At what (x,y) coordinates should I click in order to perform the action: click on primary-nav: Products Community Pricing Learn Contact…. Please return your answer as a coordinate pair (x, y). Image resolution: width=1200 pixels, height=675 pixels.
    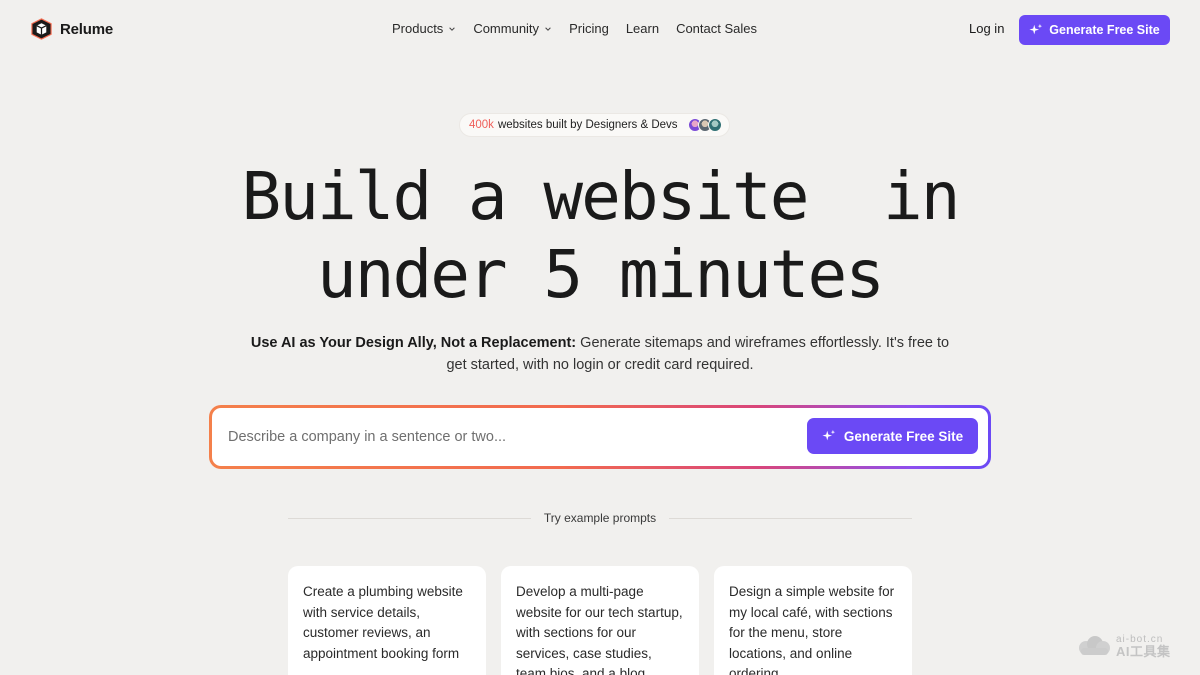
    Looking at the image, I should click on (574, 28).